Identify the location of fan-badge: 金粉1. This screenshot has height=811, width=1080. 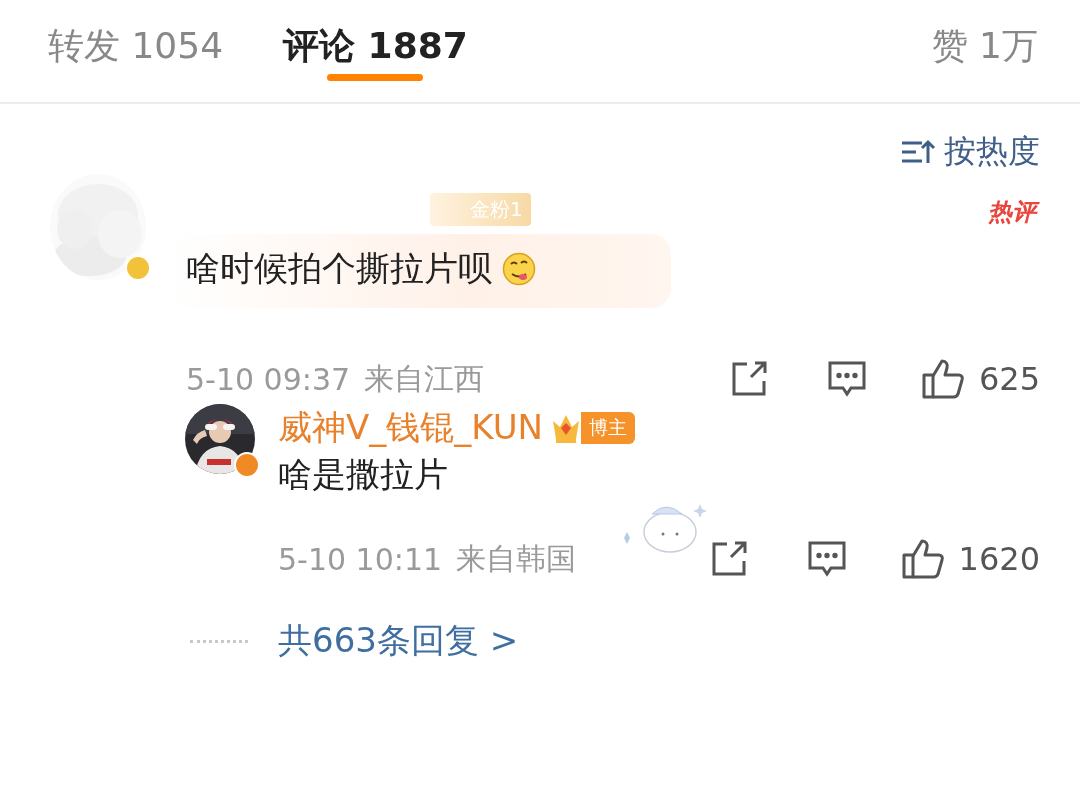
(480, 209).